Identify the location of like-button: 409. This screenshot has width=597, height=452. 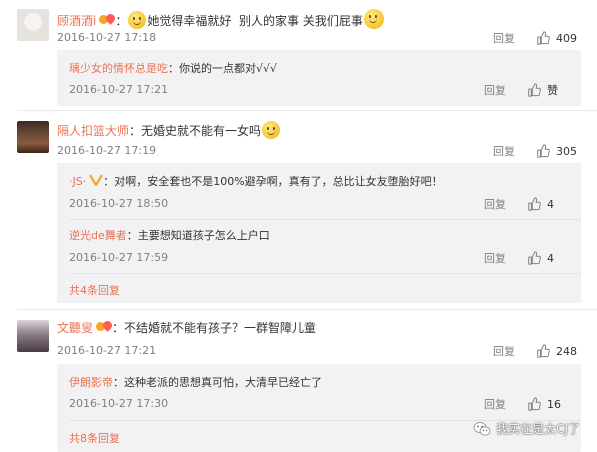
(556, 38).